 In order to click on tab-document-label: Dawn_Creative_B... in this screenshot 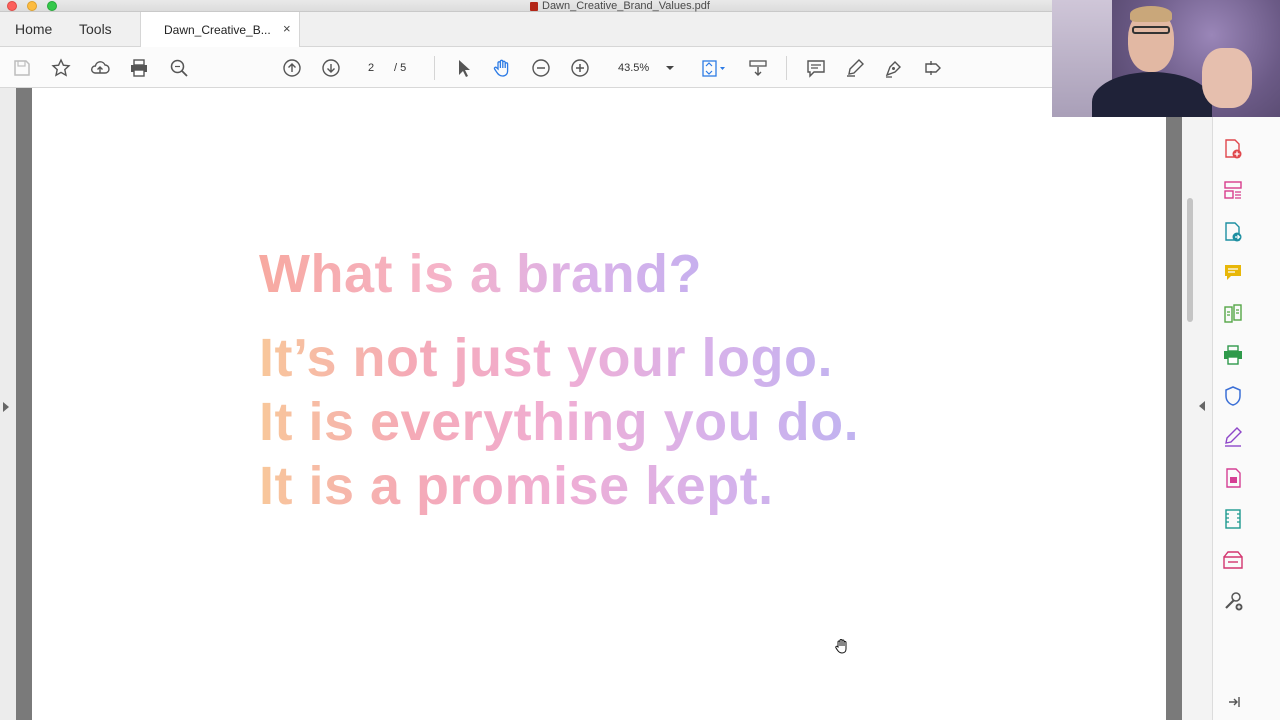, I will do `click(217, 30)`.